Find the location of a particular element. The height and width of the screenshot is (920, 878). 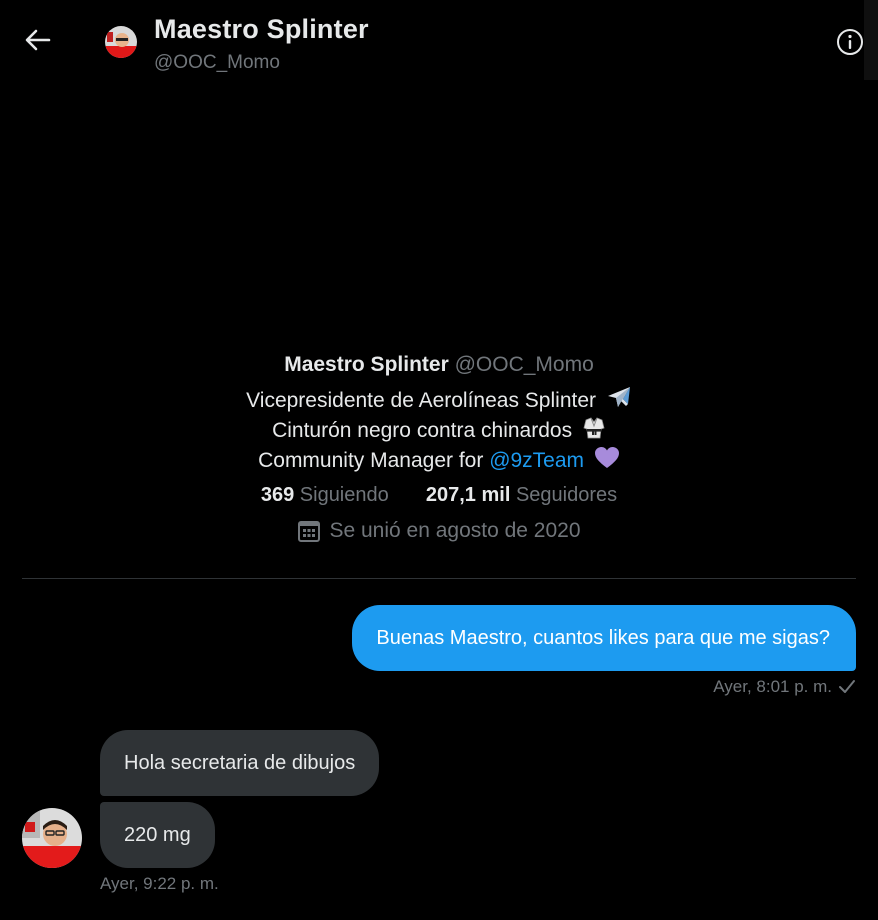

calendar-icon is located at coordinates (309, 531).